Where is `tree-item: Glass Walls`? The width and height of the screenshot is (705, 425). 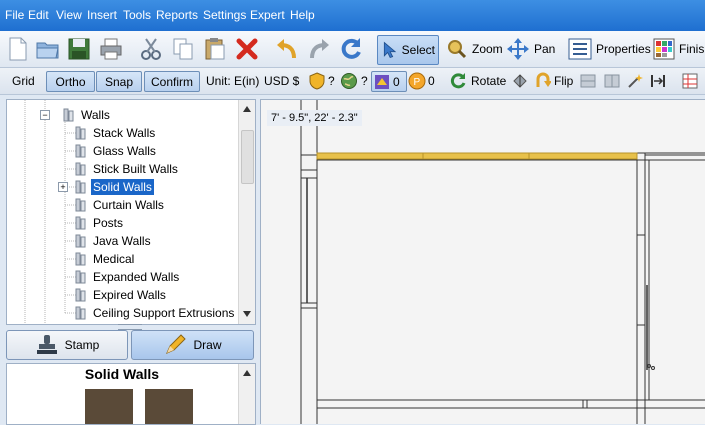 tree-item: Glass Walls is located at coordinates (109, 151).